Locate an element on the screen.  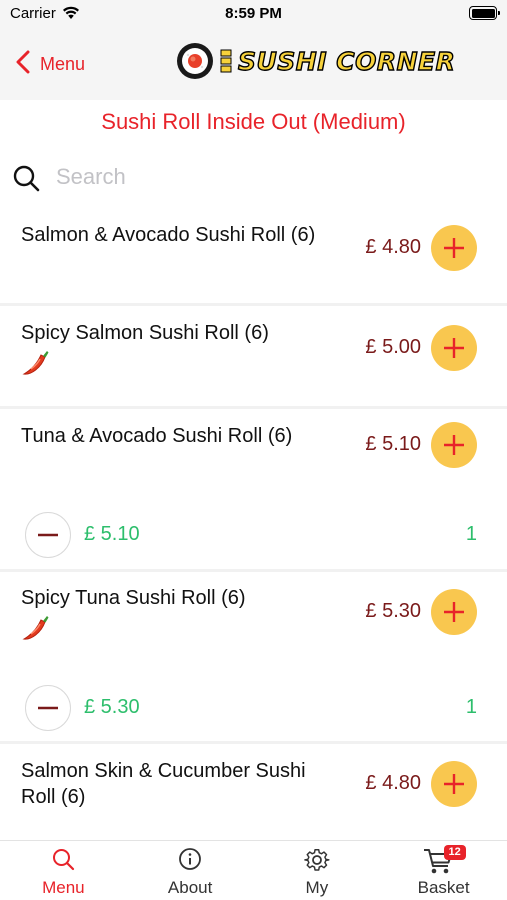
gear-icon is located at coordinates (317, 862).